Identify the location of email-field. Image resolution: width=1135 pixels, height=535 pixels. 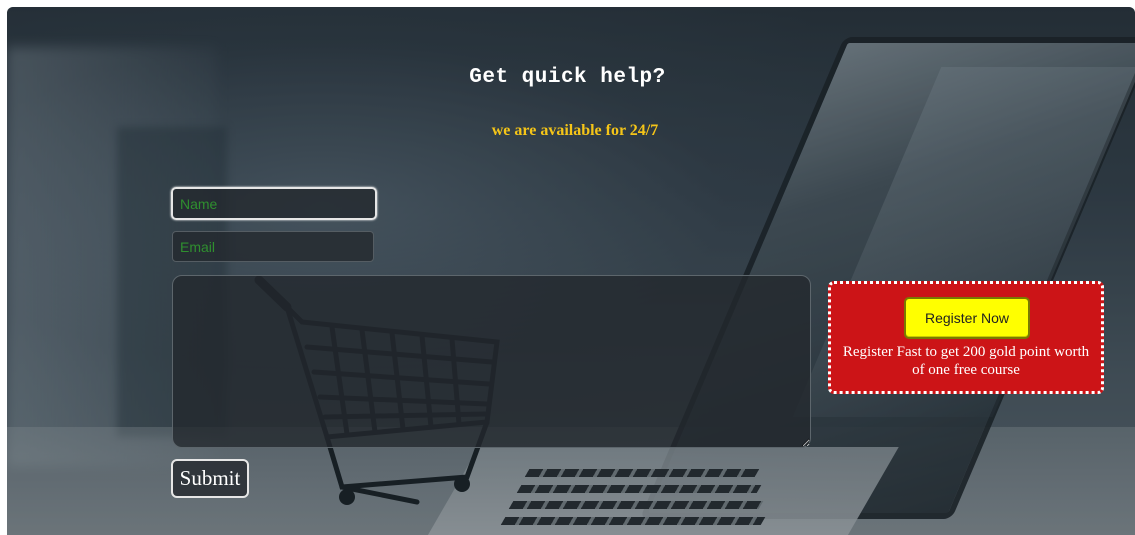
(273, 246).